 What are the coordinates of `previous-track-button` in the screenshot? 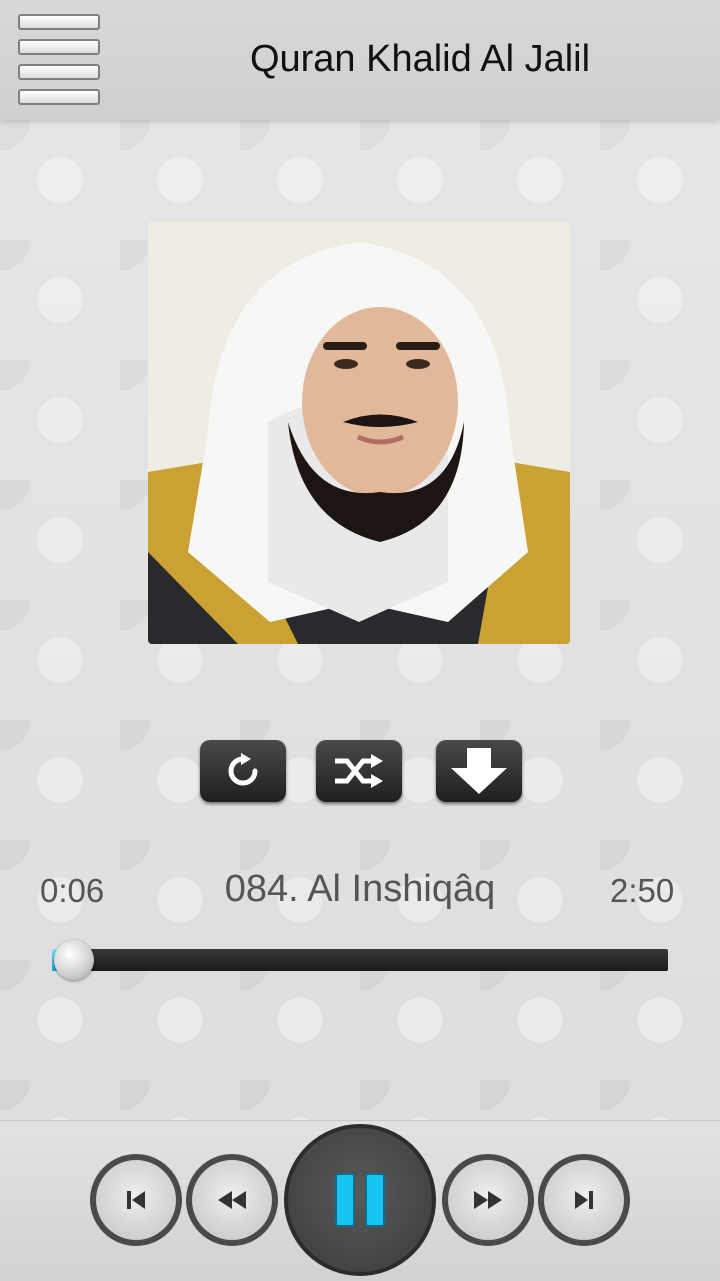 It's located at (136, 1200).